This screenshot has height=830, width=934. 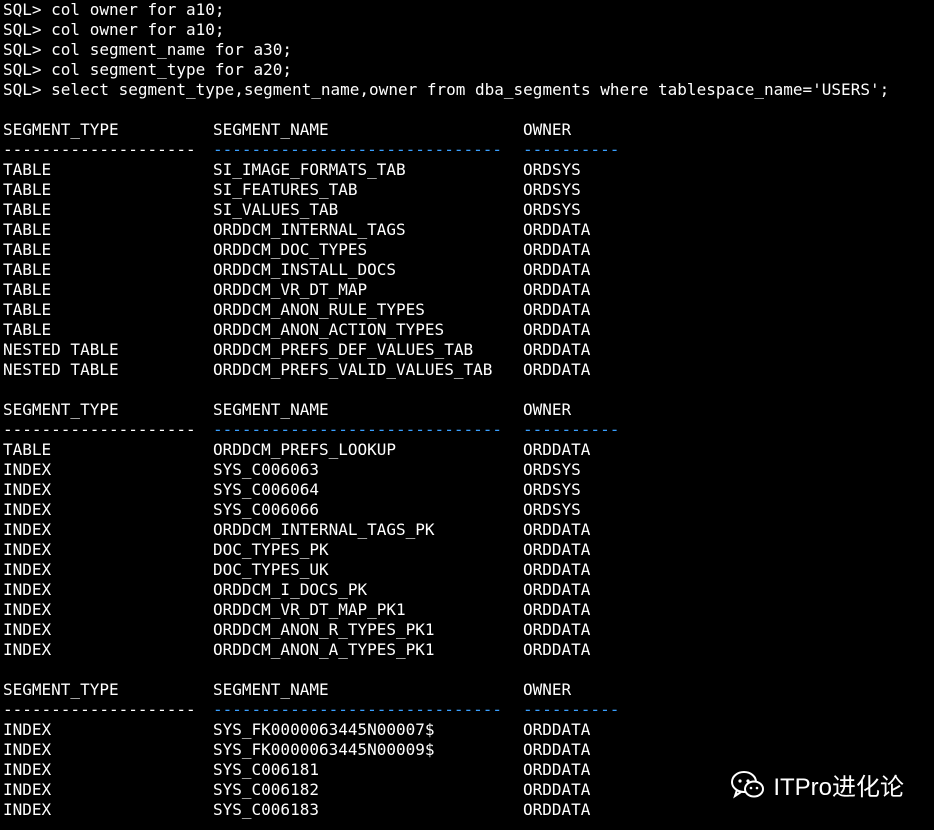 What do you see at coordinates (290, 289) in the screenshot?
I see `cell-segment-name: ORDDCM_VR_DT_MAP` at bounding box center [290, 289].